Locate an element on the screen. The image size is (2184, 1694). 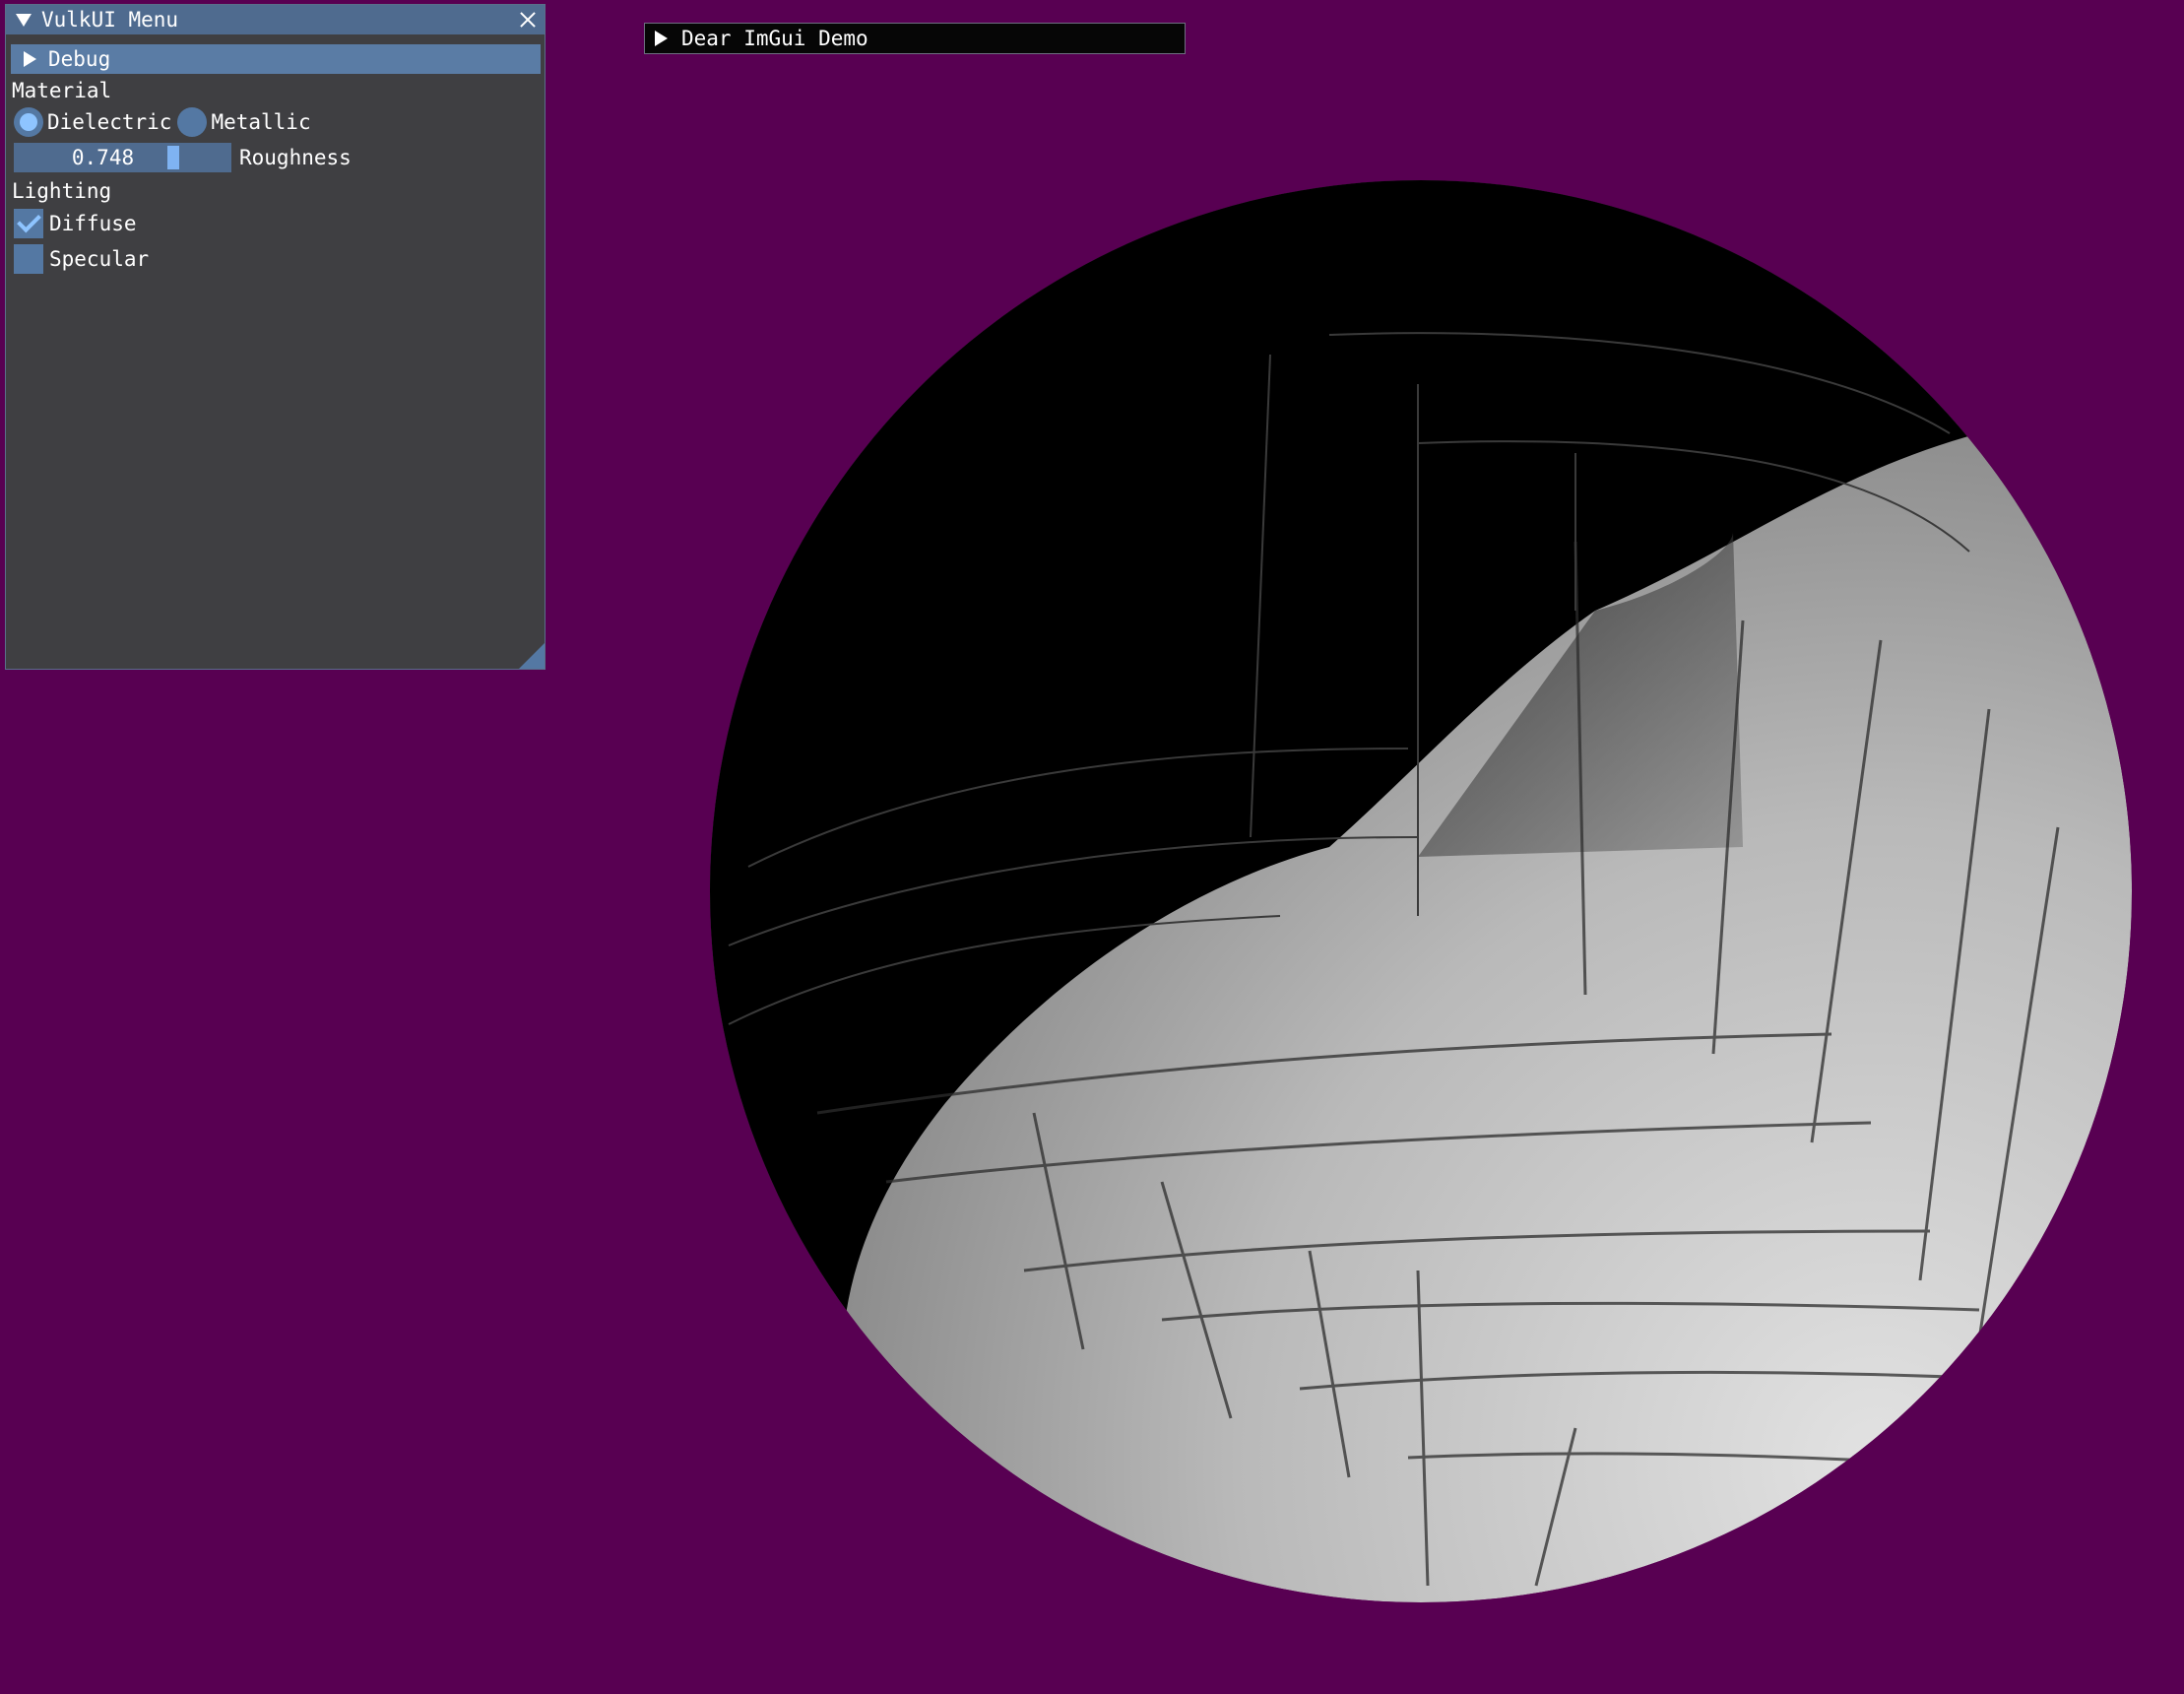
diffuse-checkbox is located at coordinates (28, 223).